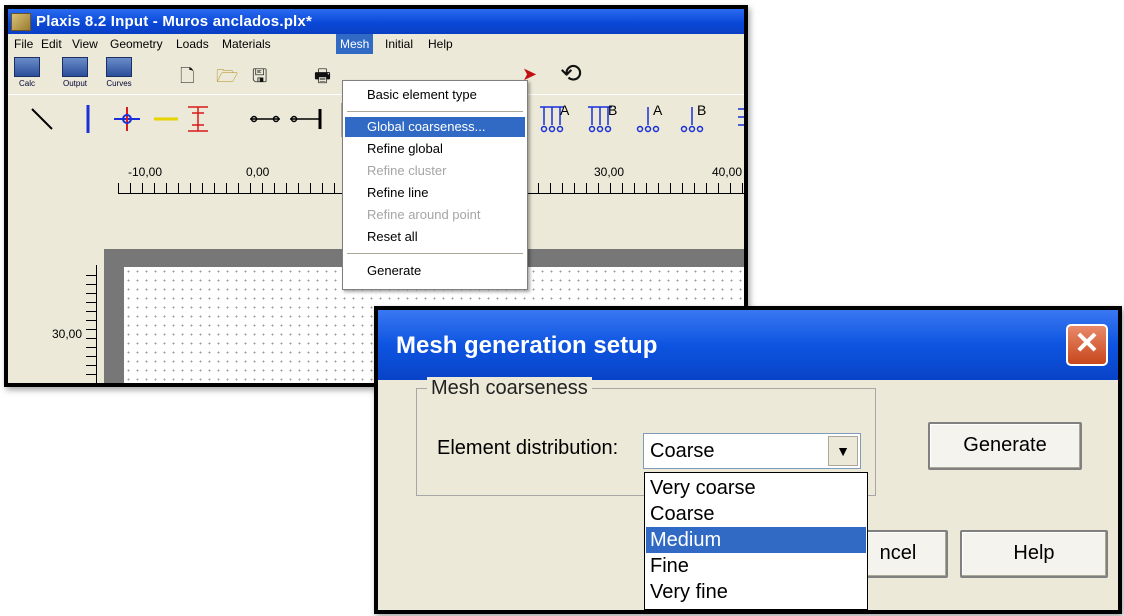 This screenshot has width=1124, height=616. Describe the element at coordinates (322, 79) in the screenshot. I see `print-icon: 🖶` at that location.